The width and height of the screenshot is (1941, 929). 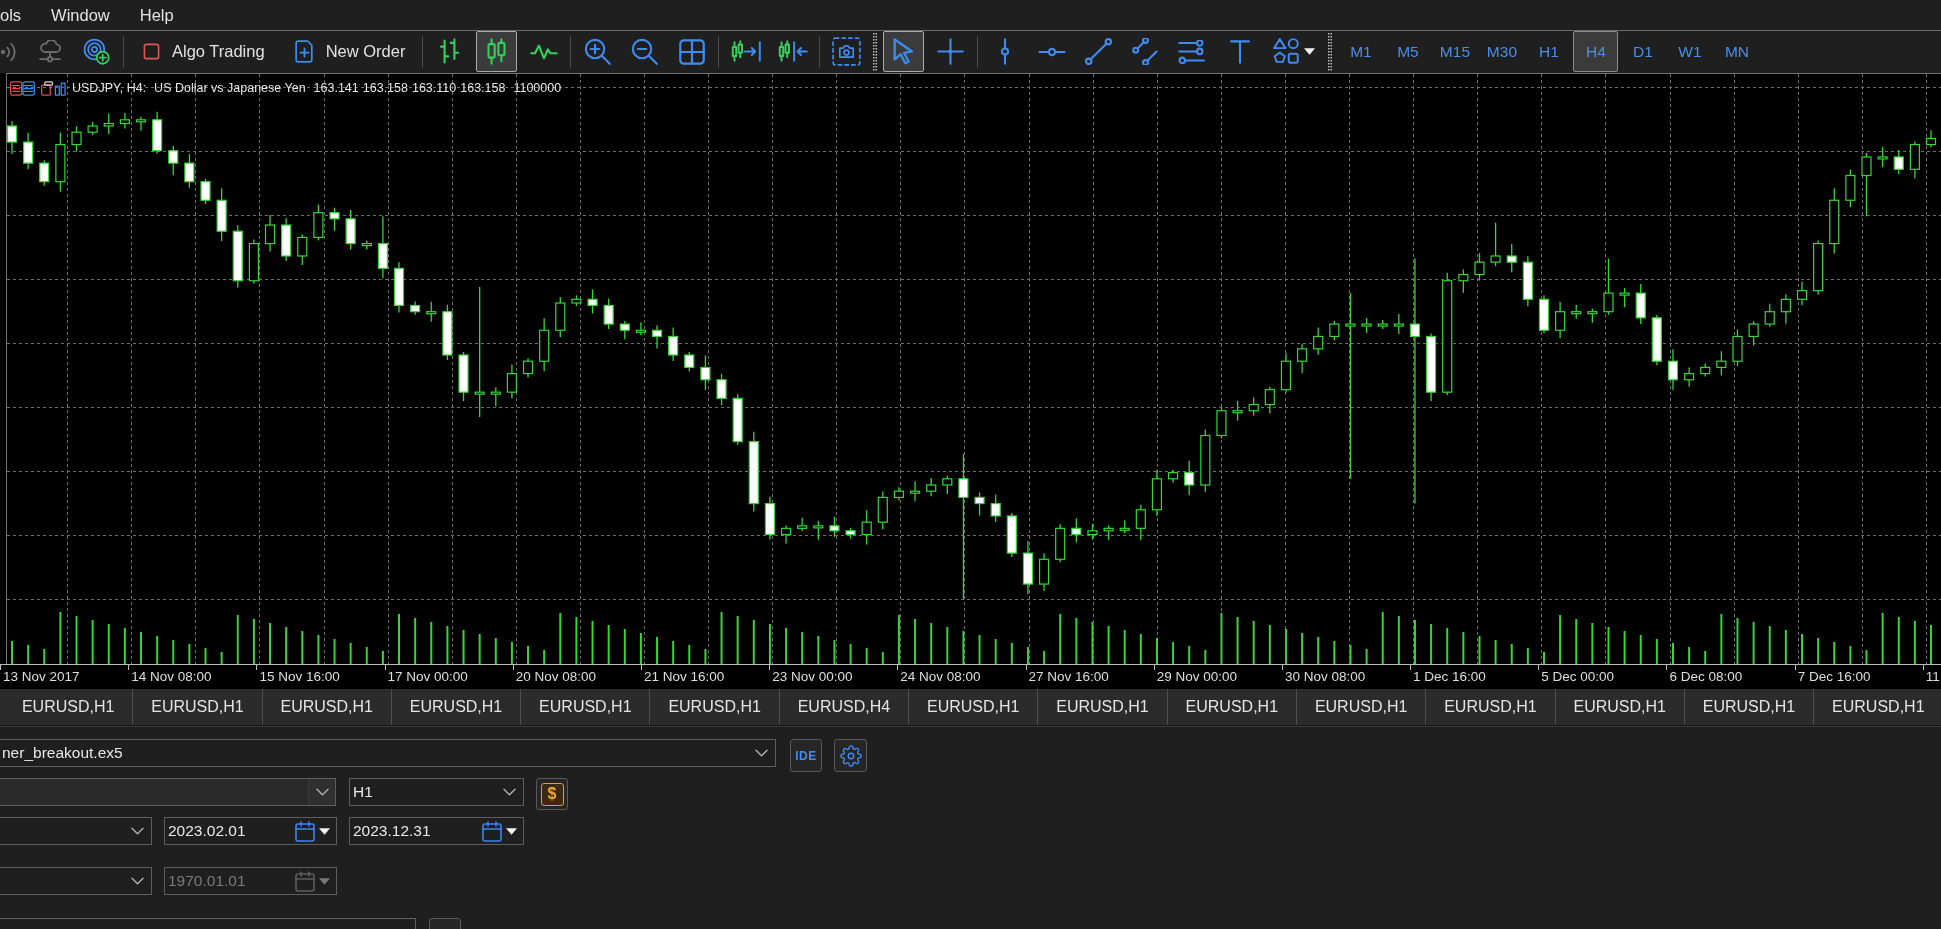 I want to click on timeframe-dropdown: H1, so click(x=436, y=792).